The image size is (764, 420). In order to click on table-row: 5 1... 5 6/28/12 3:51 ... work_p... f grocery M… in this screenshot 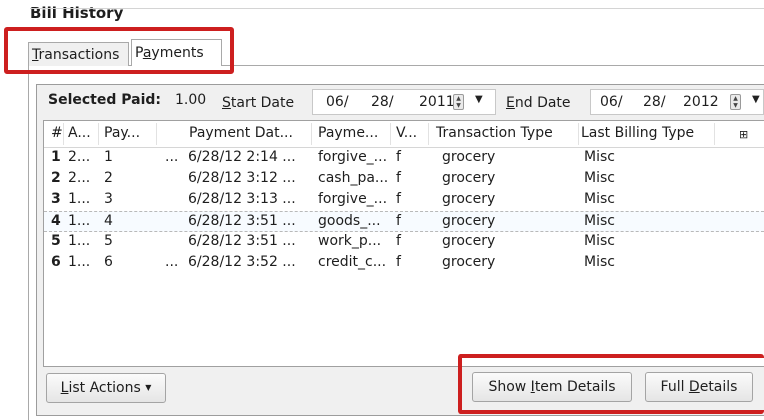, I will do `click(404, 242)`.